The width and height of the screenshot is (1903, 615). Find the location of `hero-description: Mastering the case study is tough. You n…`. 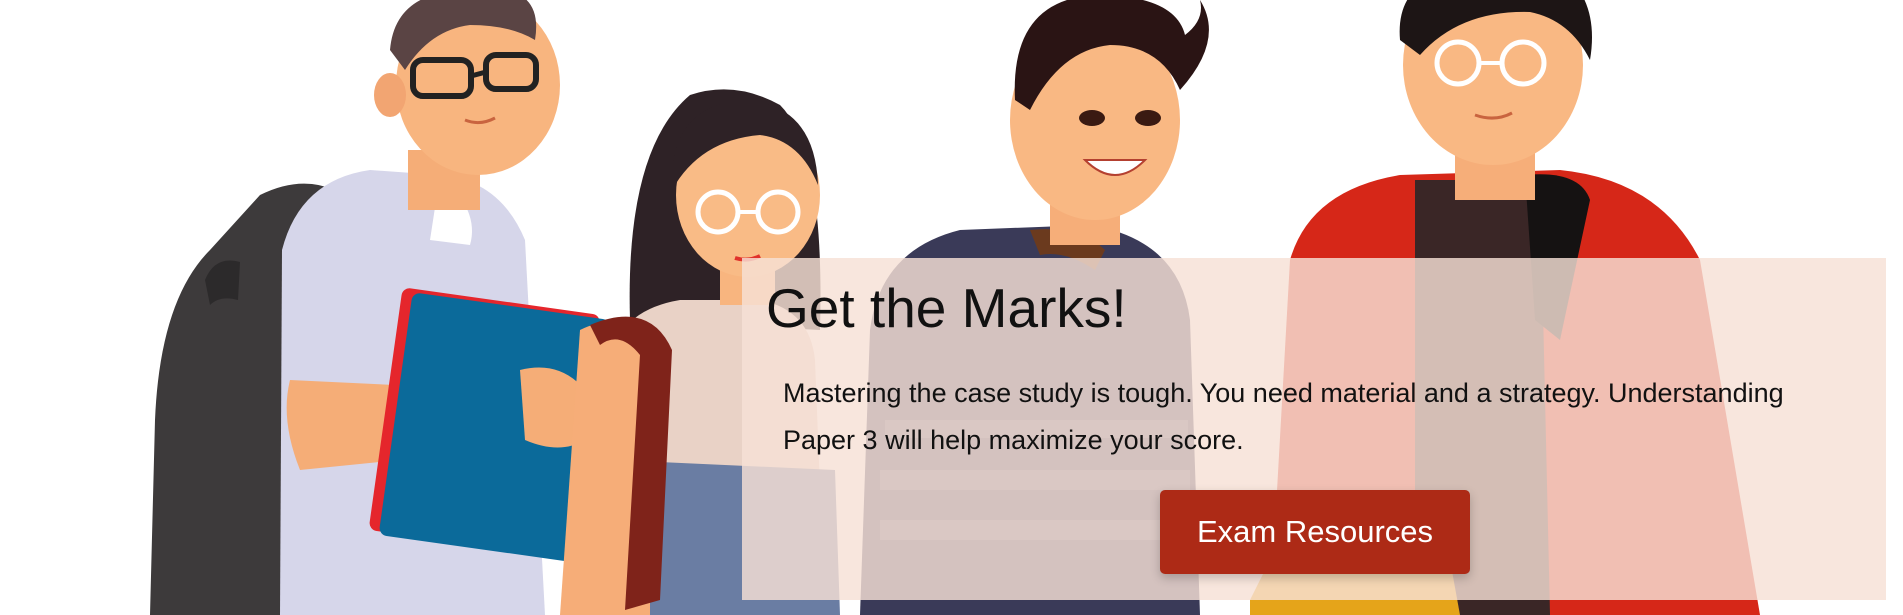

hero-description: Mastering the case study is tough. You n… is located at coordinates (1283, 416).